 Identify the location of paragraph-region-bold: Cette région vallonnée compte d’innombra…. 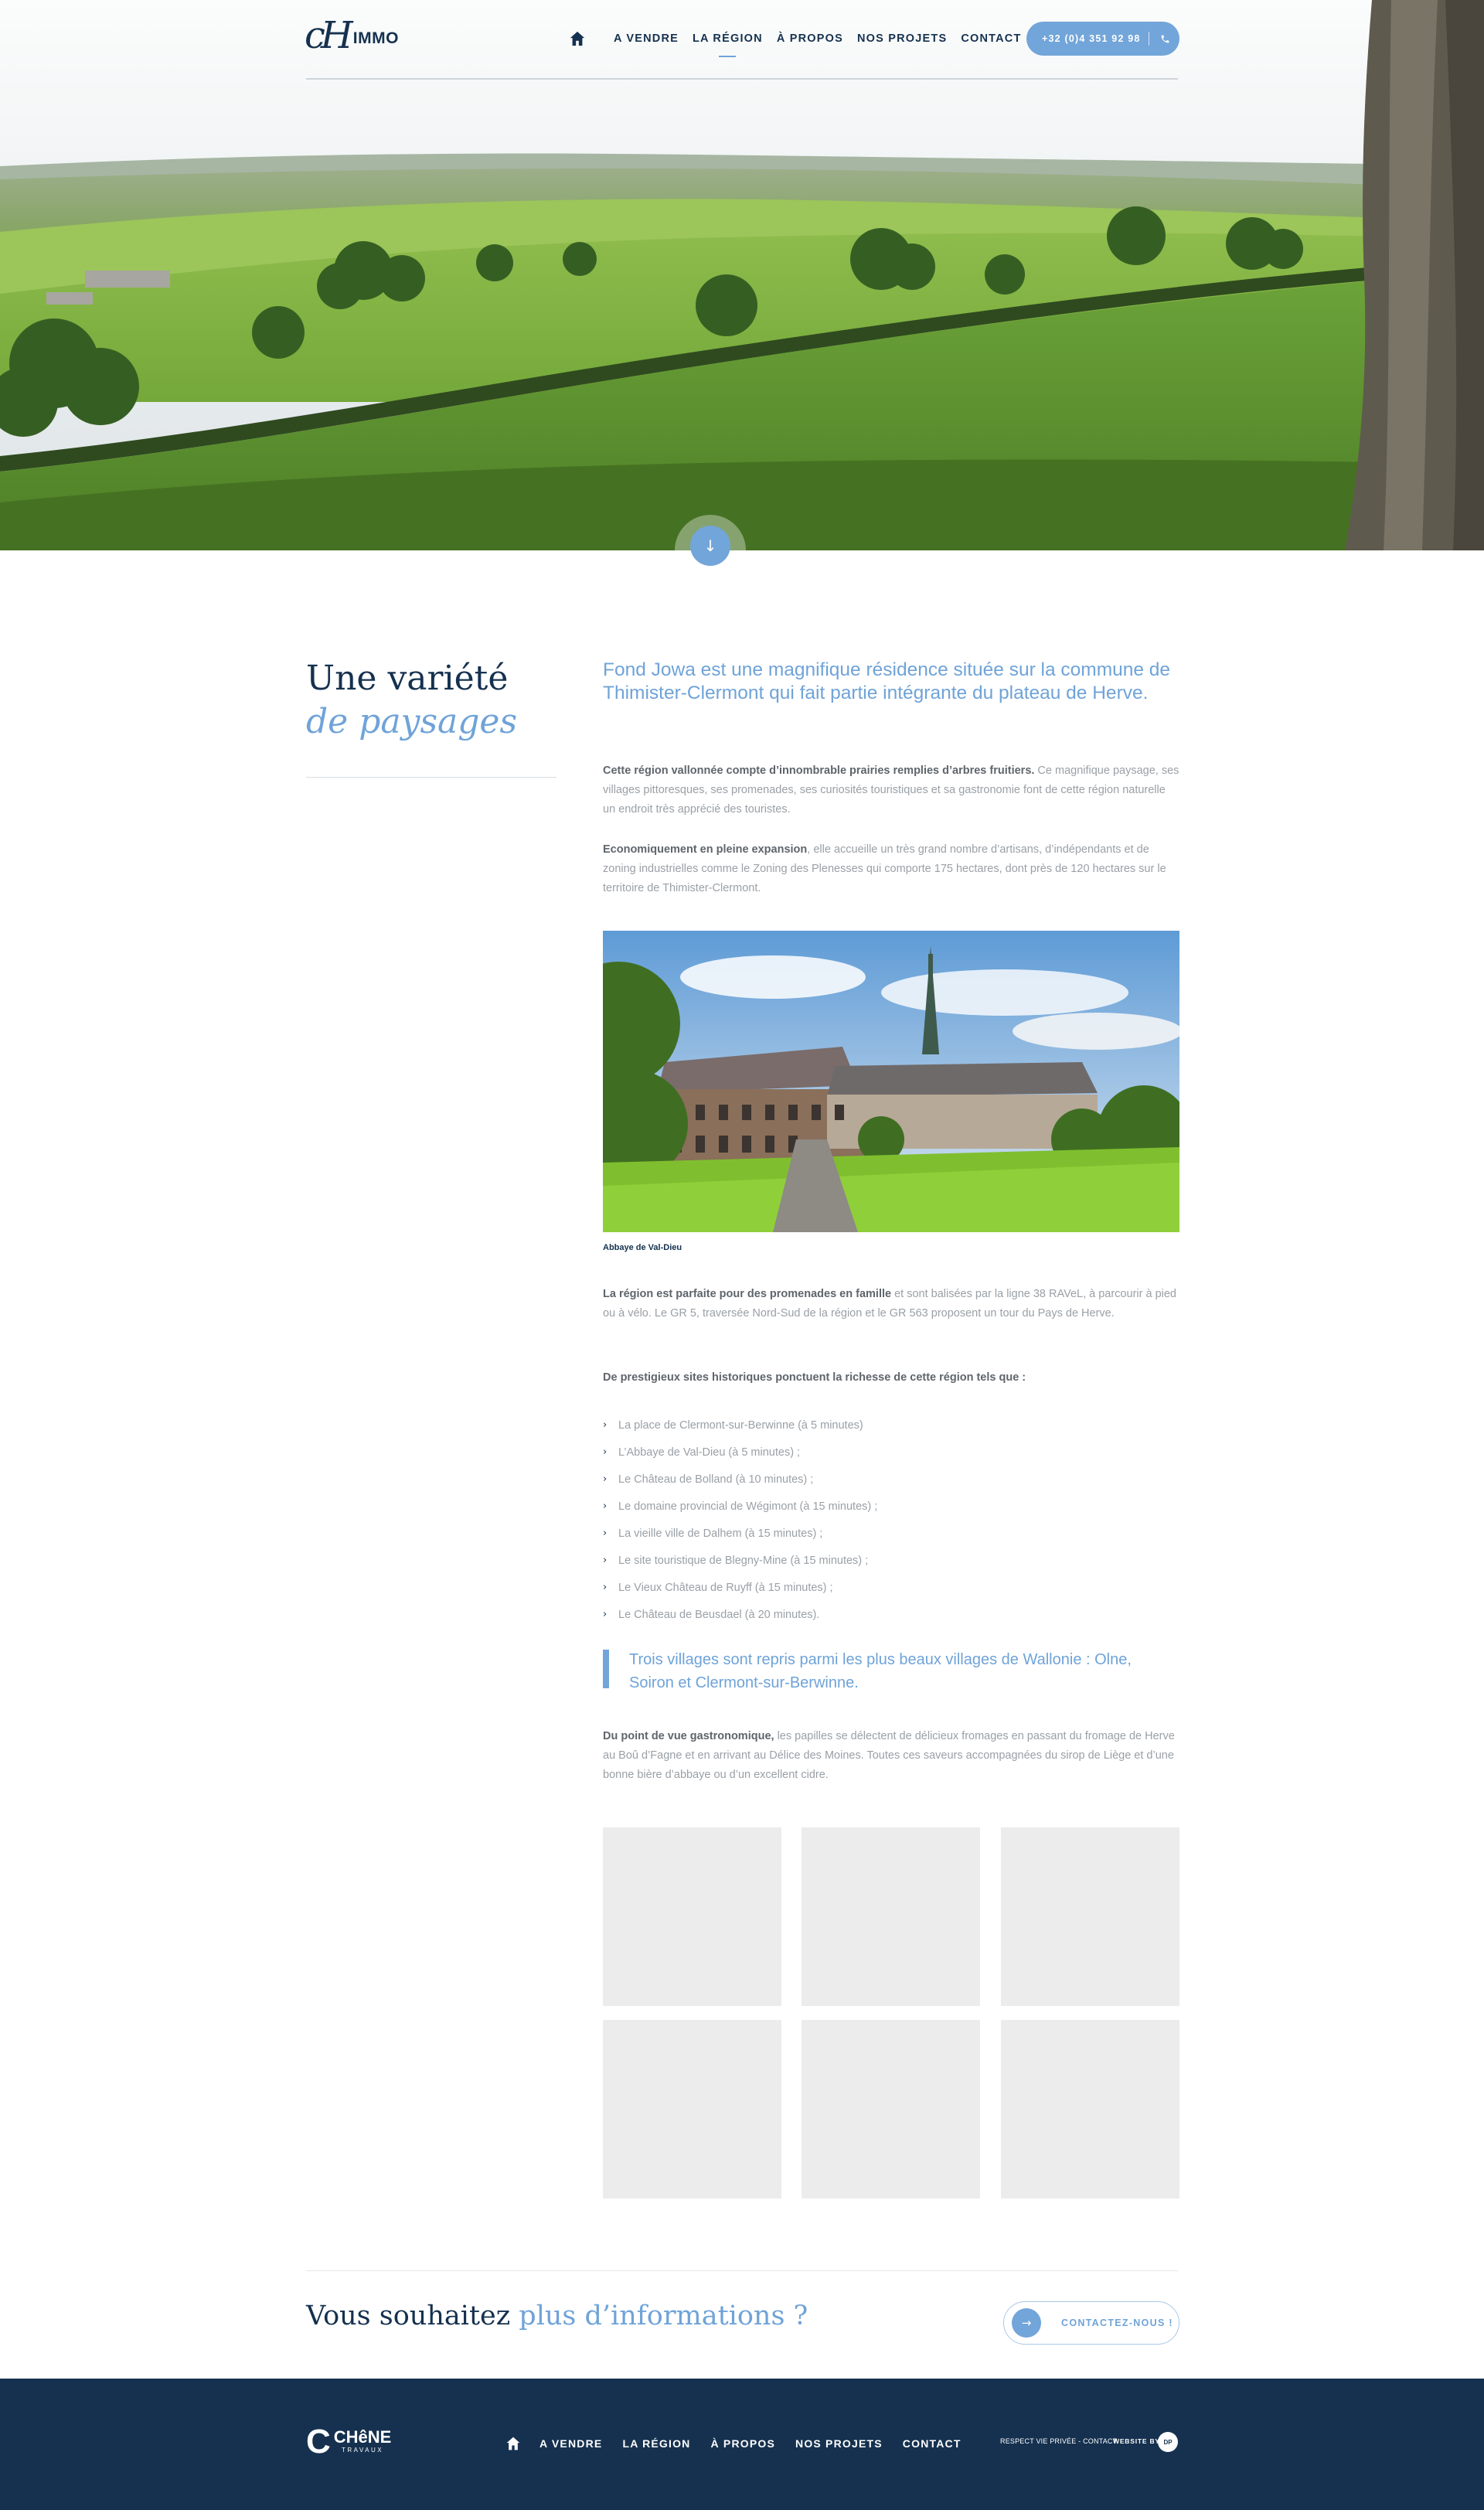
(819, 771).